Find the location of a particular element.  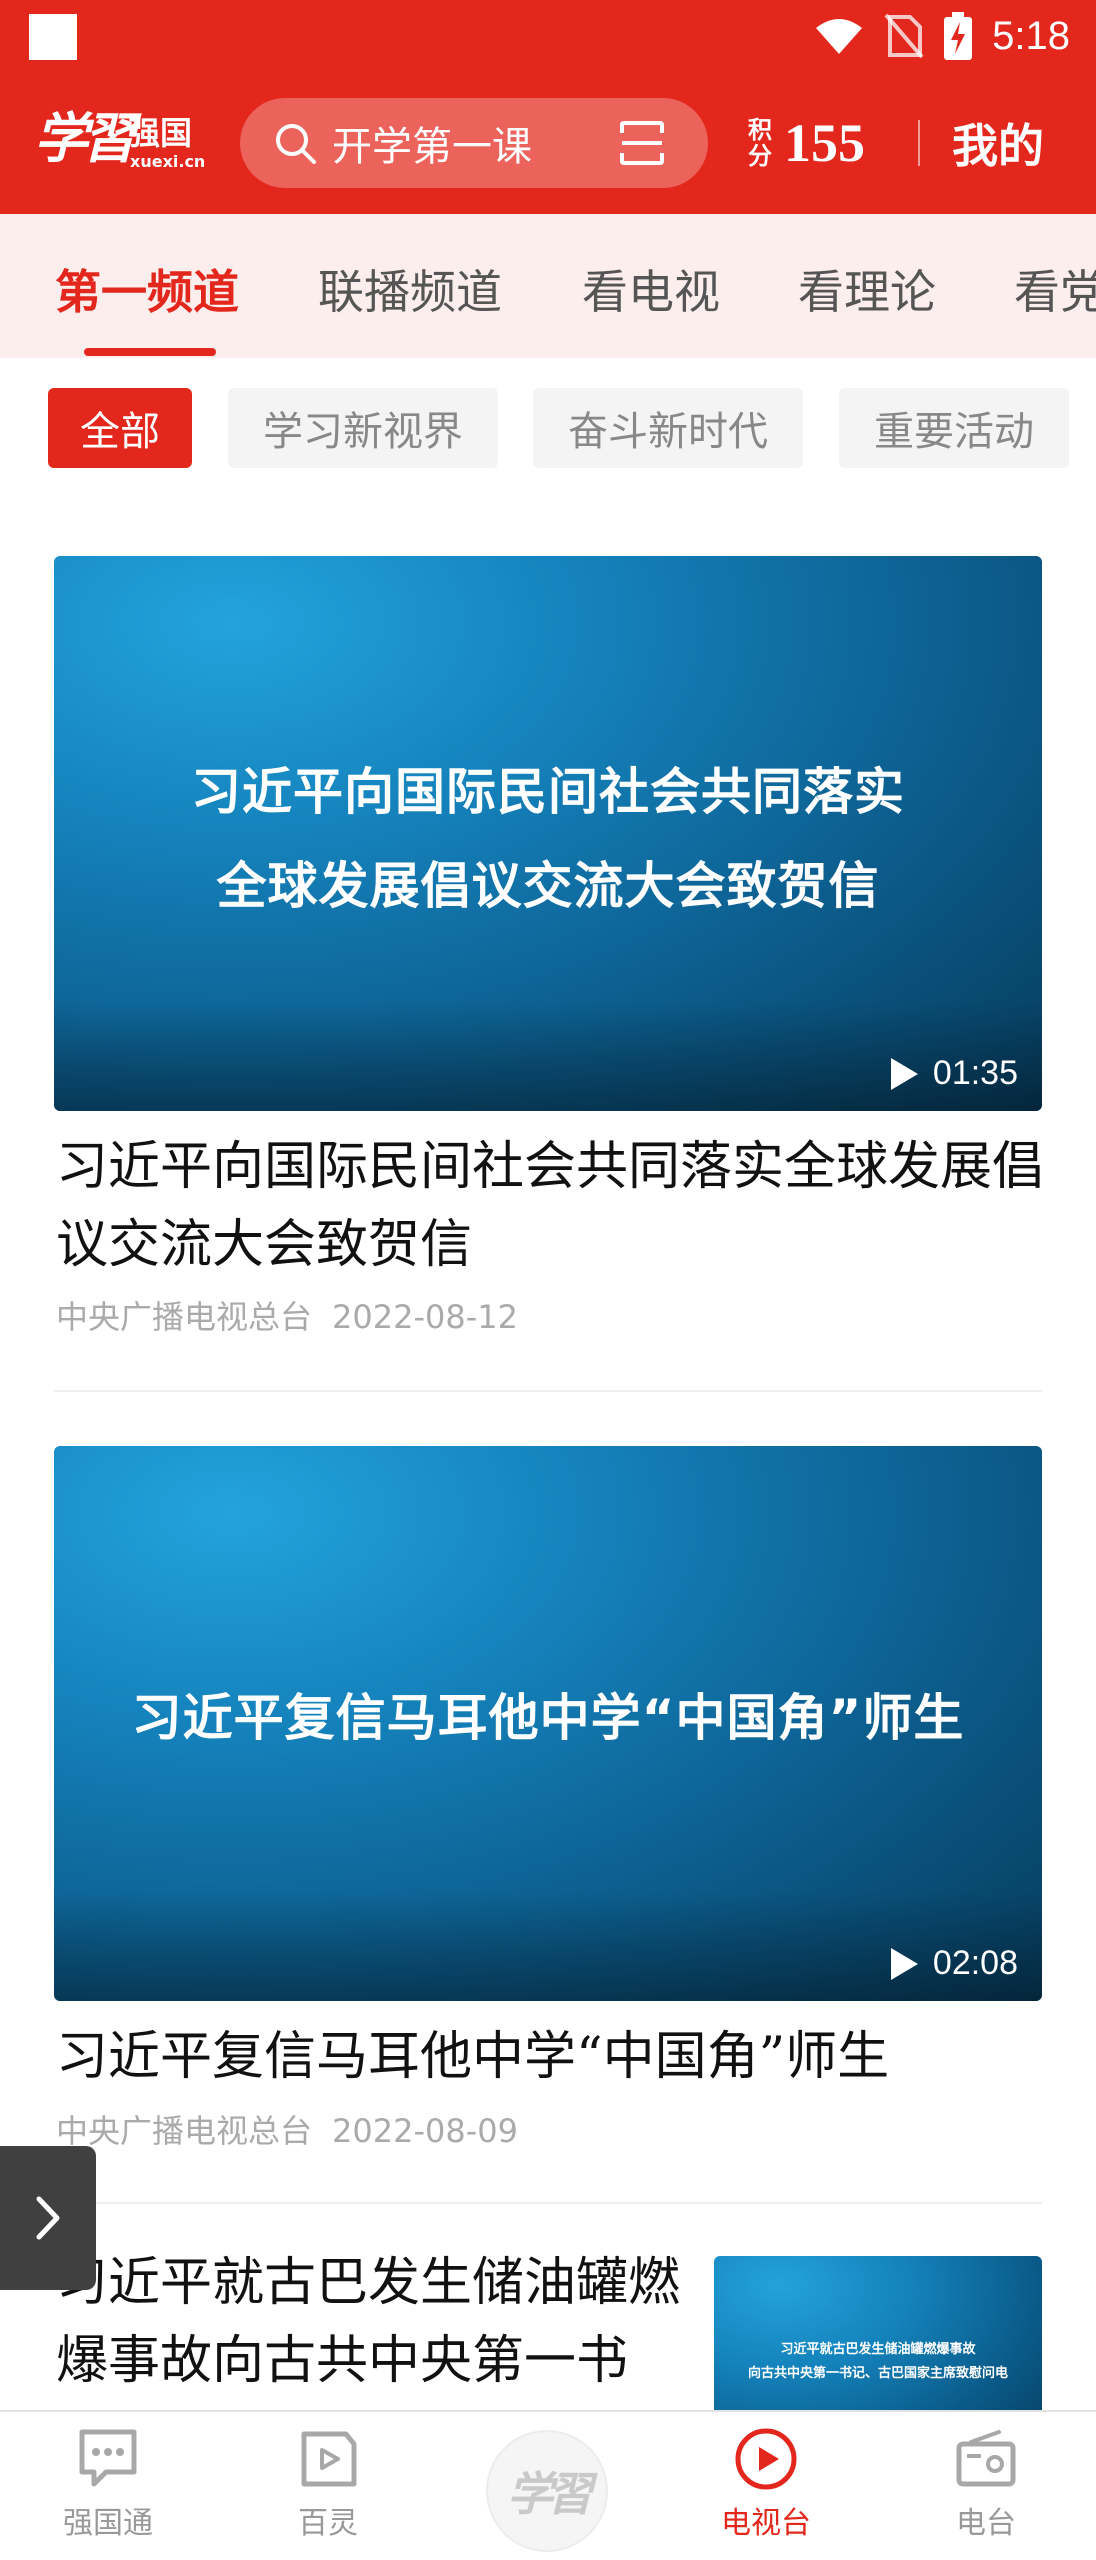

bottom-nav: 强国通 百灵 学習 电视台 电台 is located at coordinates (548, 2485).